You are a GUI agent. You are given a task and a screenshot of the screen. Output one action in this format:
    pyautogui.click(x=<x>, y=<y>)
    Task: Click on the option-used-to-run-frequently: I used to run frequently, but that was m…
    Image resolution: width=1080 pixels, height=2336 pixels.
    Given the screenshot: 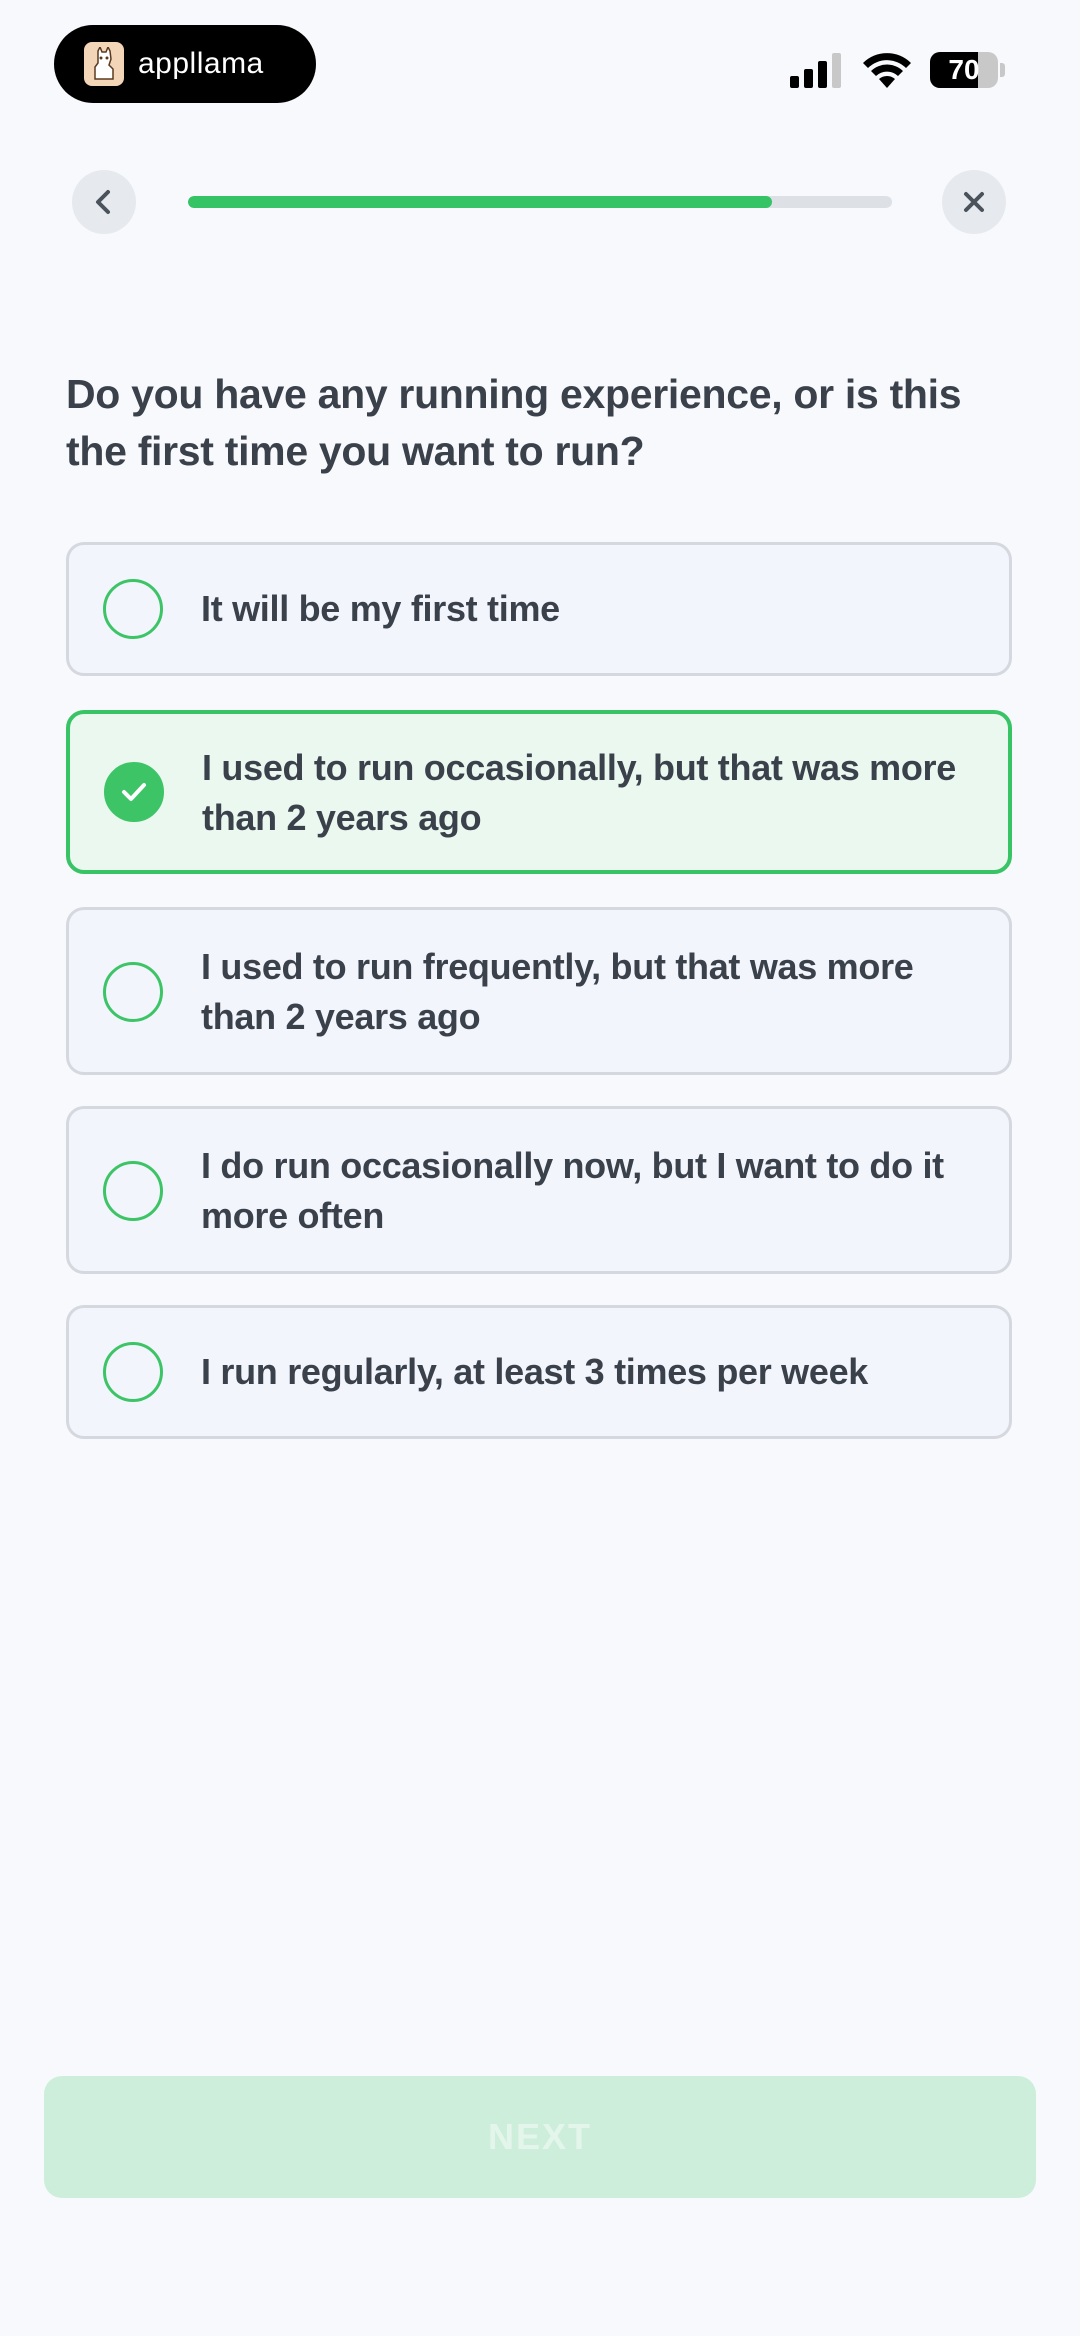 What is the action you would take?
    pyautogui.click(x=539, y=991)
    